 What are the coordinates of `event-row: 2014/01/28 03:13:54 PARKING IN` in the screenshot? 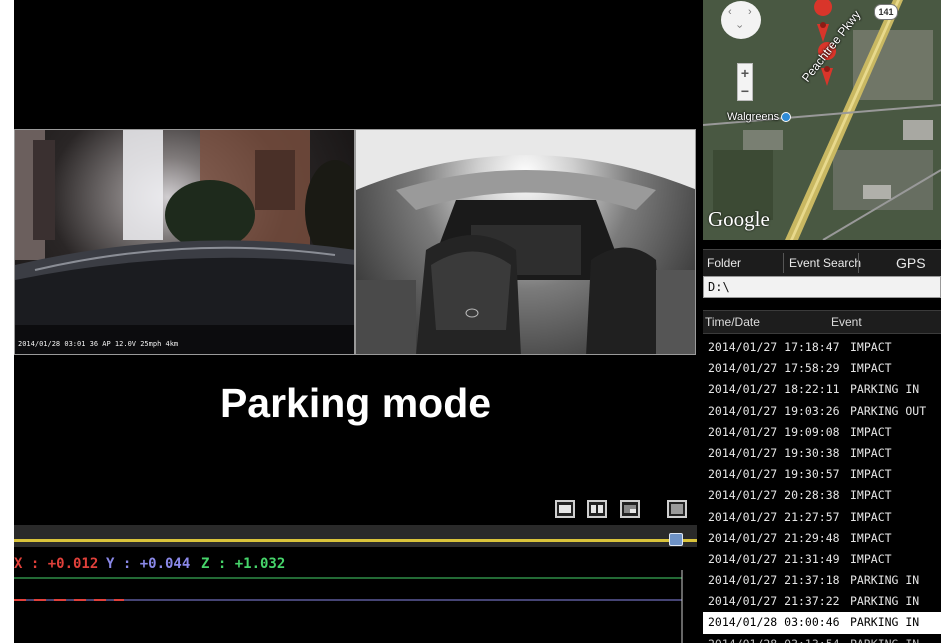 It's located at (822, 638).